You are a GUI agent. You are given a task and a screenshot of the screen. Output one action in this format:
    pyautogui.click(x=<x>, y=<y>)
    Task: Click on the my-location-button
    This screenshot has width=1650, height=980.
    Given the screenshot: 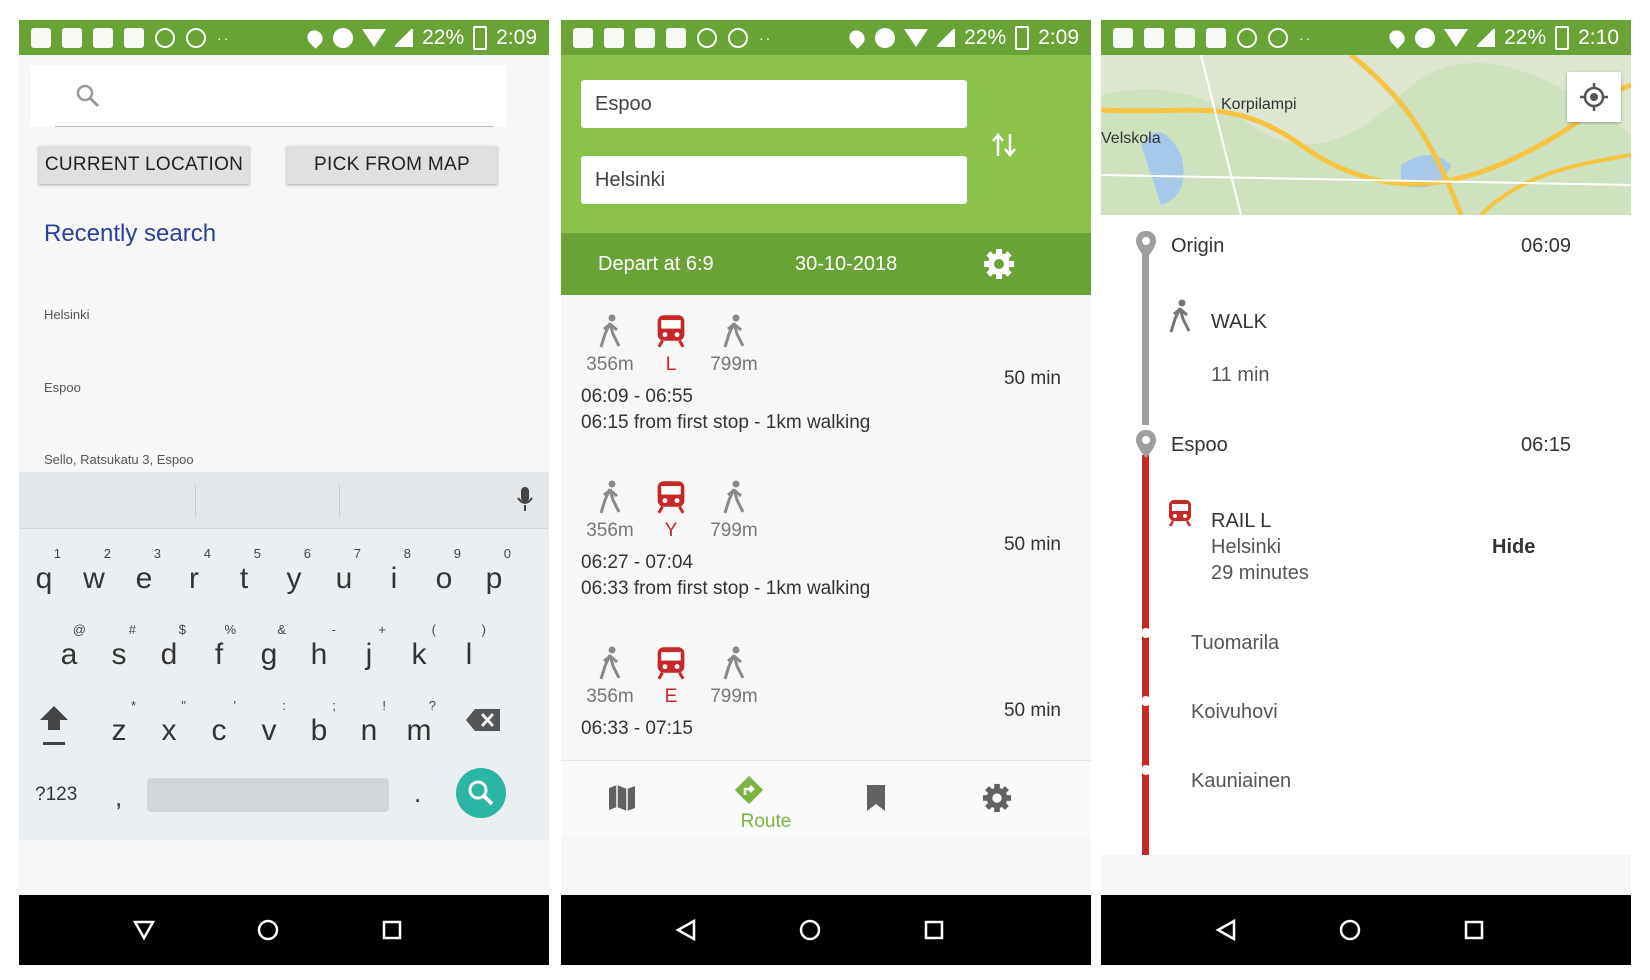 What is the action you would take?
    pyautogui.click(x=1594, y=97)
    